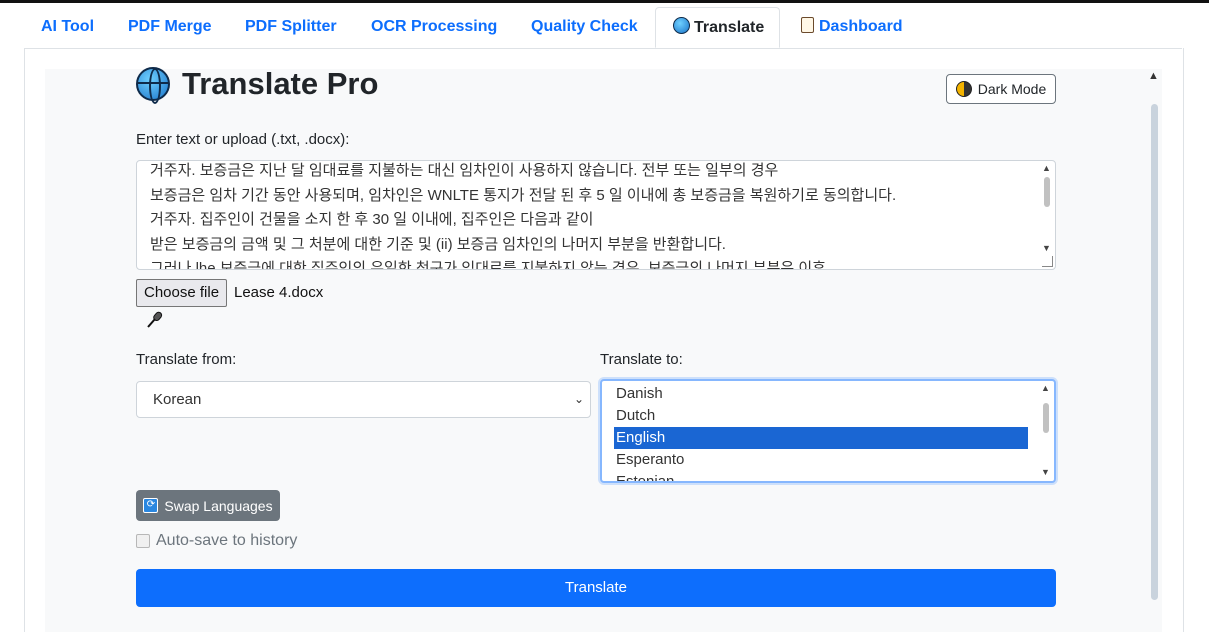 This screenshot has width=1209, height=632. I want to click on source-language-value: Korean, so click(177, 399).